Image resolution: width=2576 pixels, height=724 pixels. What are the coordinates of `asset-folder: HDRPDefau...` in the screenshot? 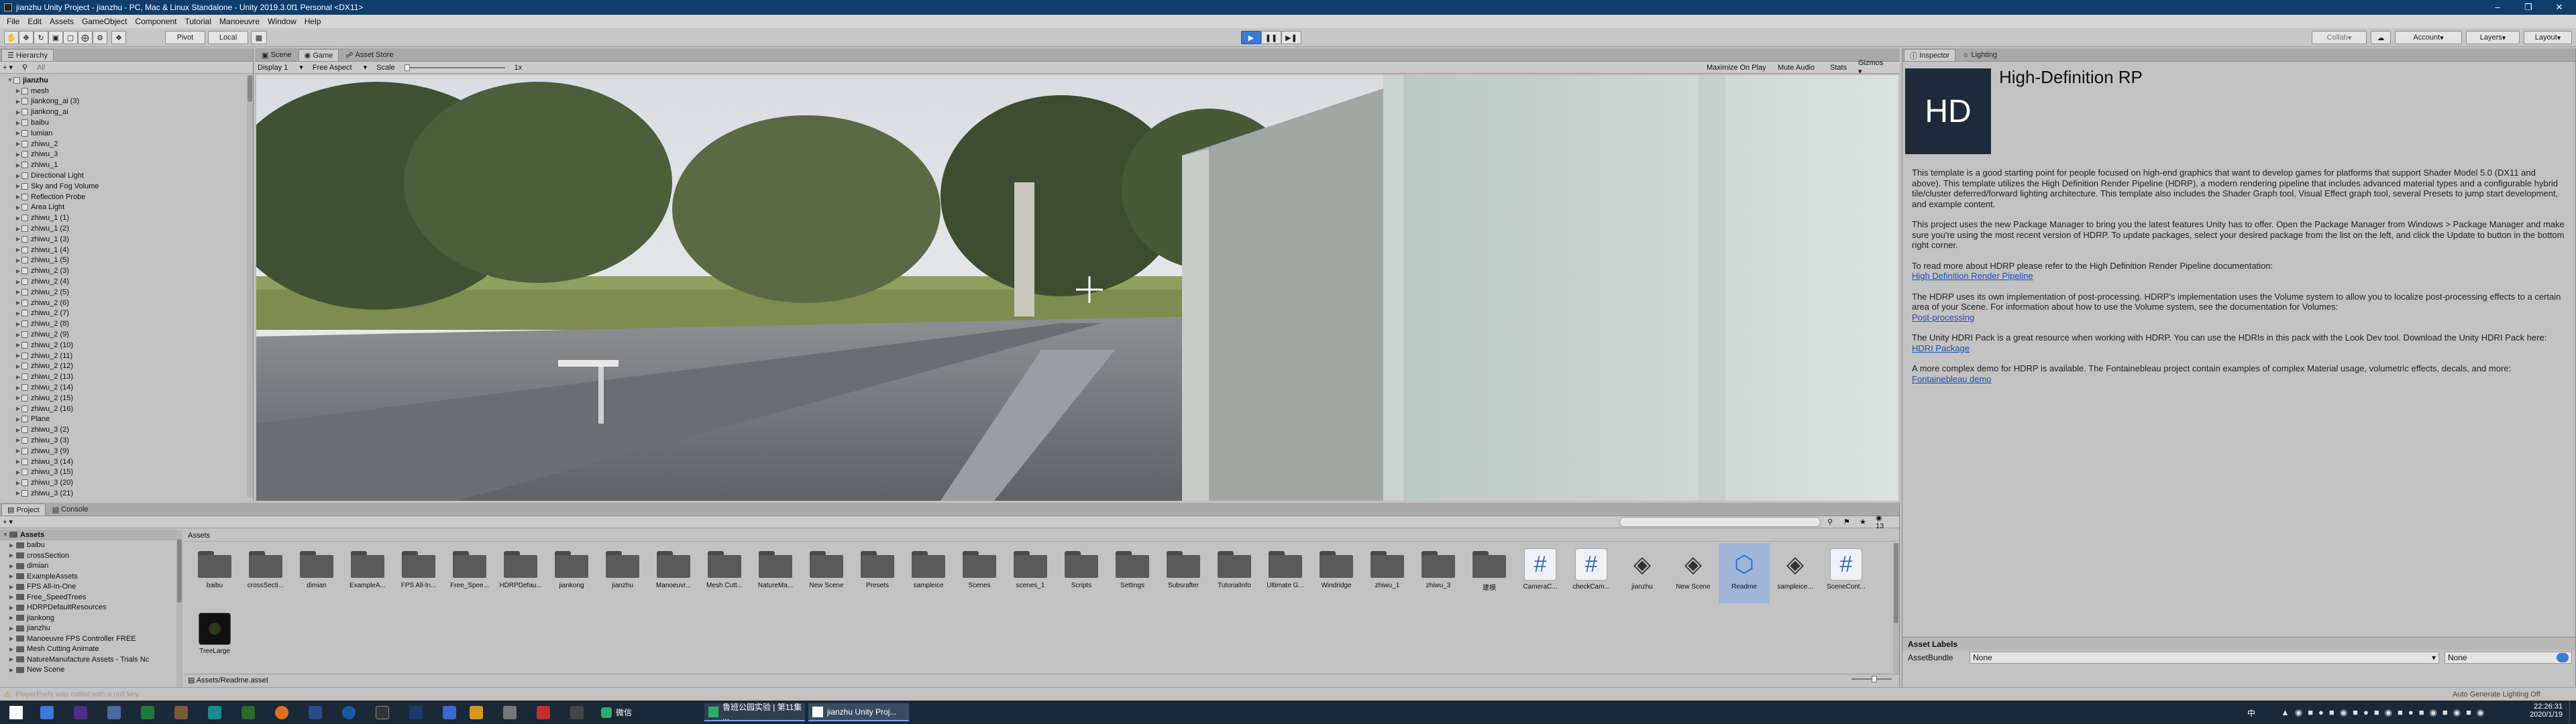 It's located at (520, 573).